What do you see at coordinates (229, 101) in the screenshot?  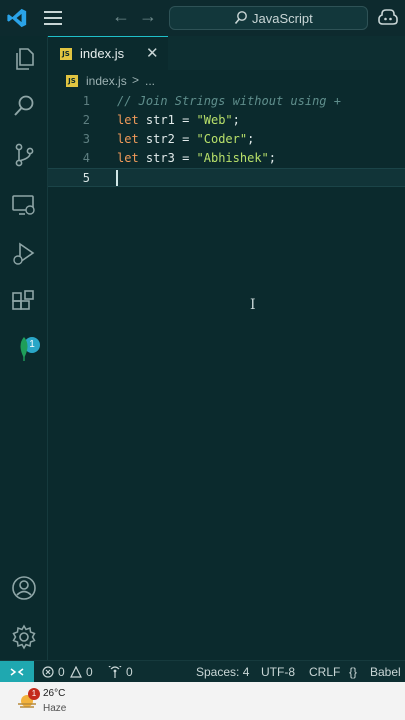 I see `code-comment: // Join Strings without using +` at bounding box center [229, 101].